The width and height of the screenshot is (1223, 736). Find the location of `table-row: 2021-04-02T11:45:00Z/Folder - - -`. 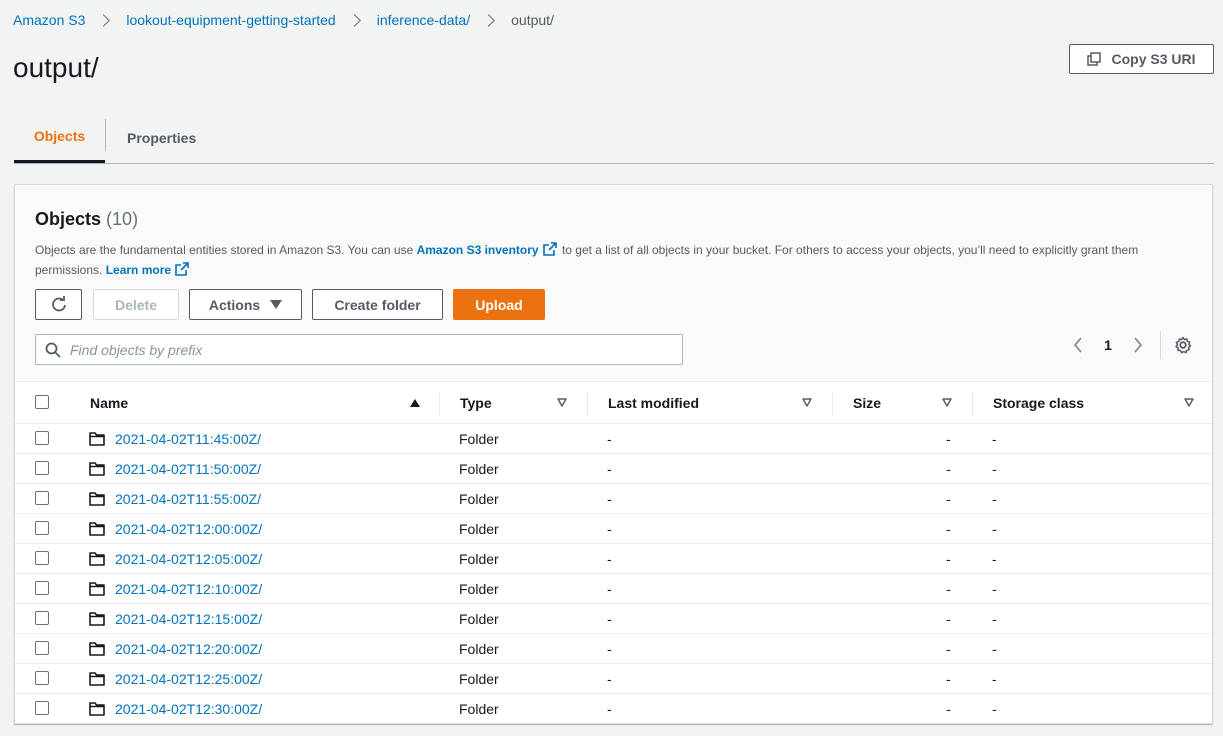

table-row: 2021-04-02T11:45:00Z/Folder - - - is located at coordinates (613, 439).